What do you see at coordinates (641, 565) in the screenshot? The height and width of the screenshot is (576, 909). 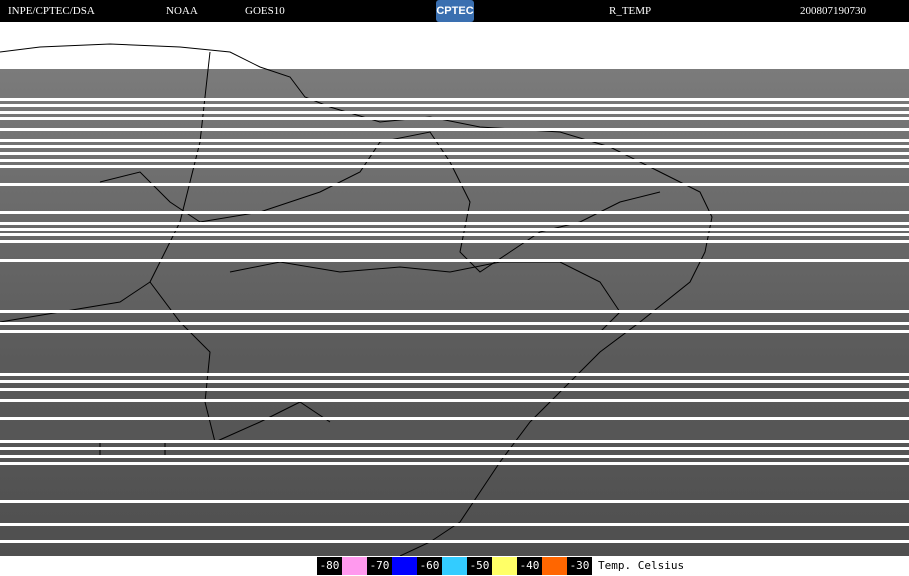 I see `legend-unit-label: Temp. Celsius` at bounding box center [641, 565].